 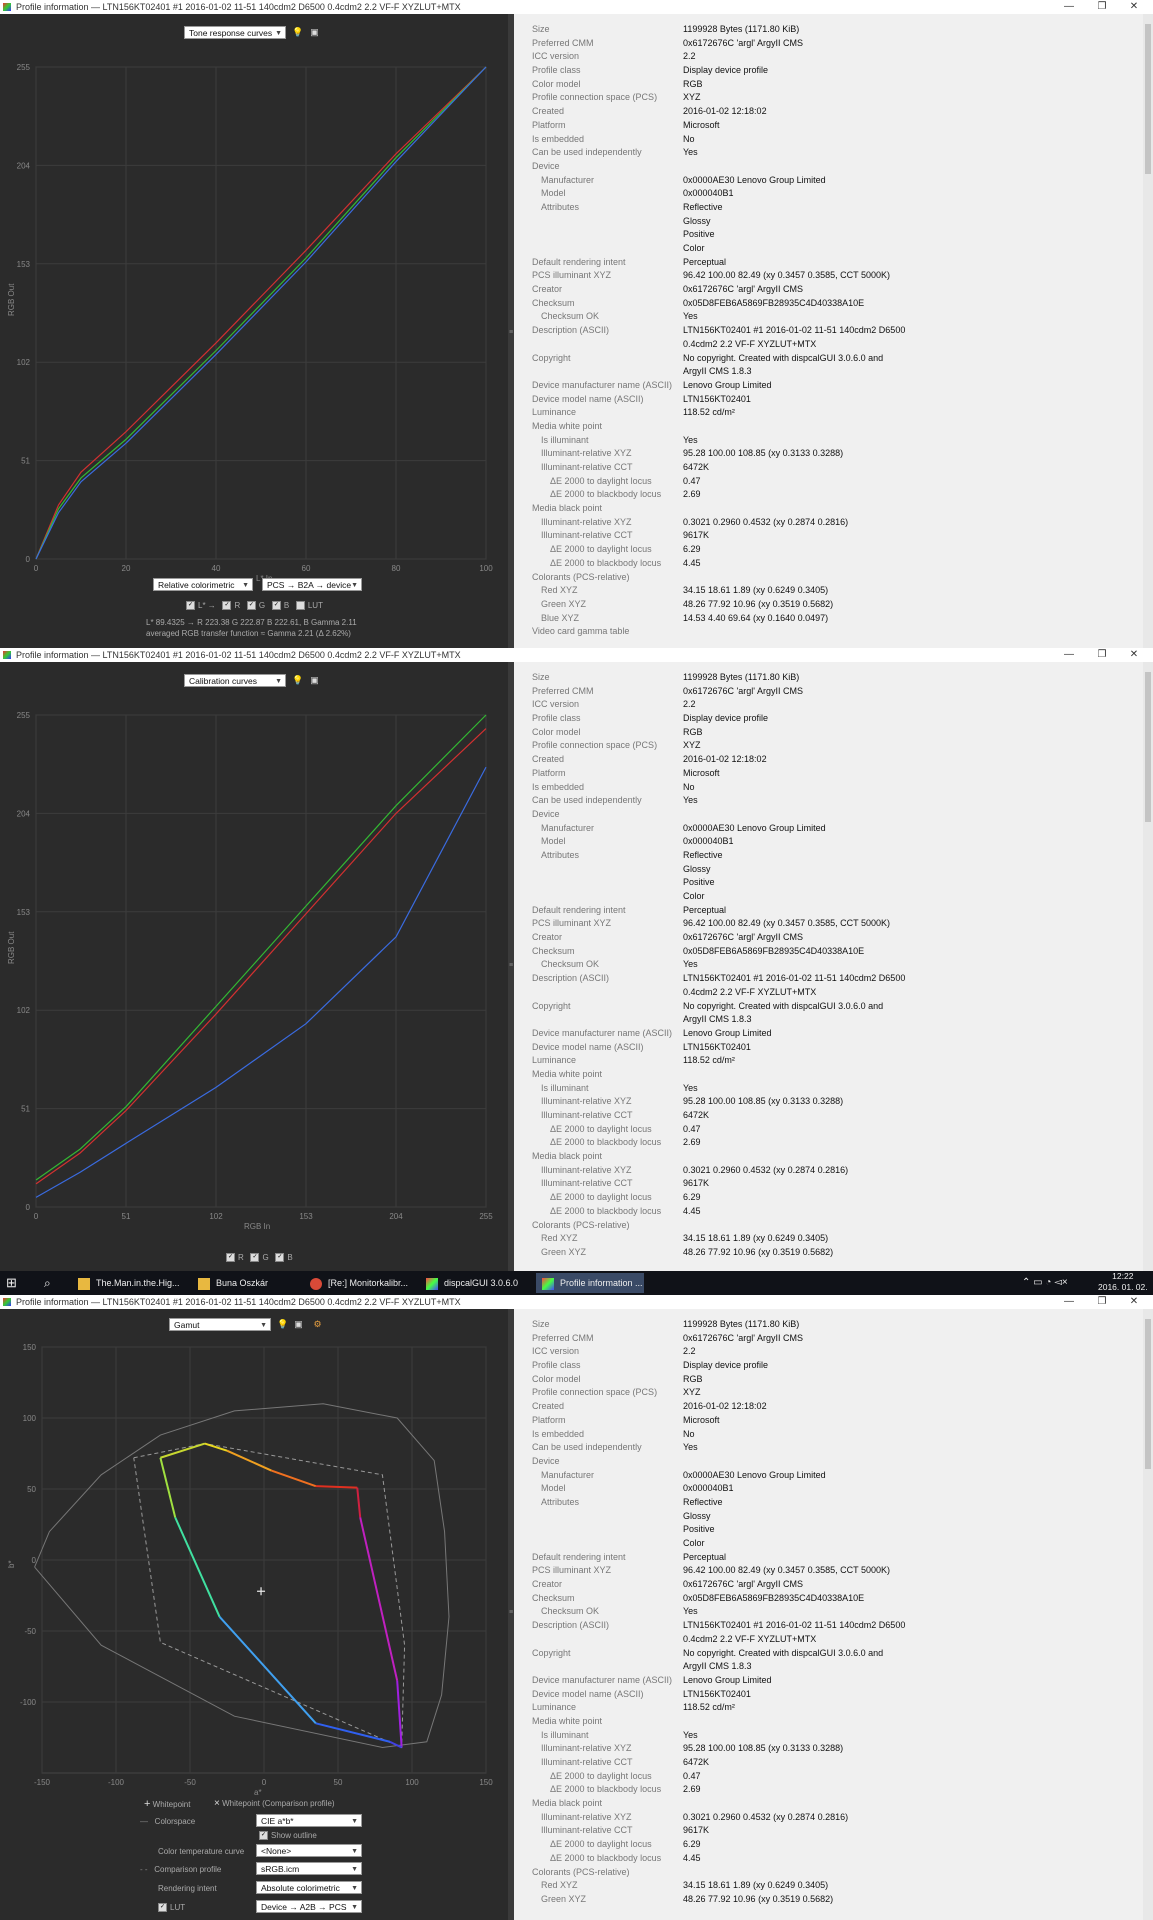 I want to click on view-select-value: Gamut, so click(x=187, y=1325).